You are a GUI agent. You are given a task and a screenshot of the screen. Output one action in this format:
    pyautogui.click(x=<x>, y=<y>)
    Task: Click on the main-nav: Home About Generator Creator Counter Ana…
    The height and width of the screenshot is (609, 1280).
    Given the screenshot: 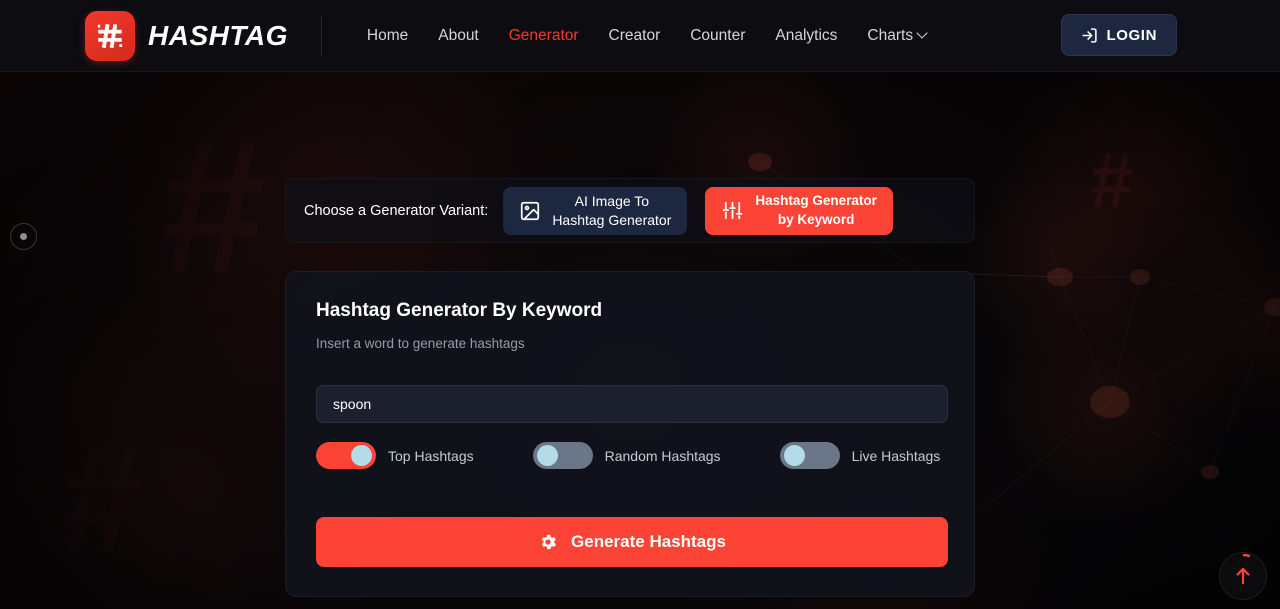 What is the action you would take?
    pyautogui.click(x=647, y=36)
    